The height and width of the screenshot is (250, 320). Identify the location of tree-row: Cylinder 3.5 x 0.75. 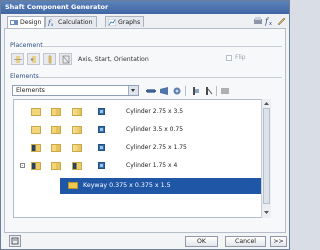
(138, 131).